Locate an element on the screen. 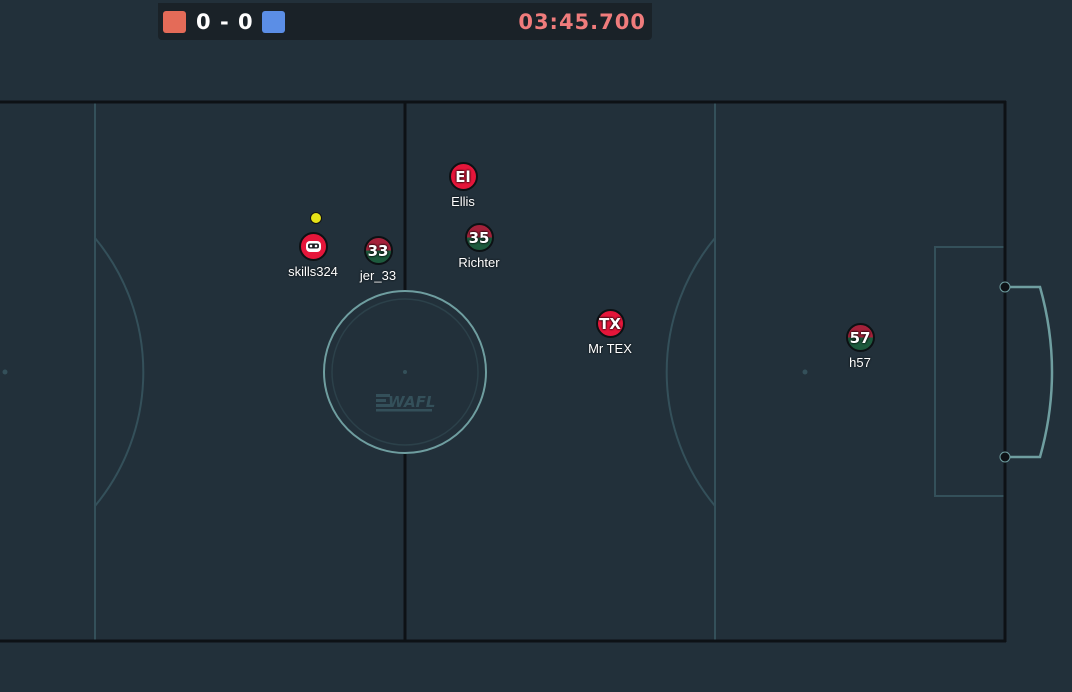  player-mr-tex: TX Mr TEX is located at coordinates (610, 332).